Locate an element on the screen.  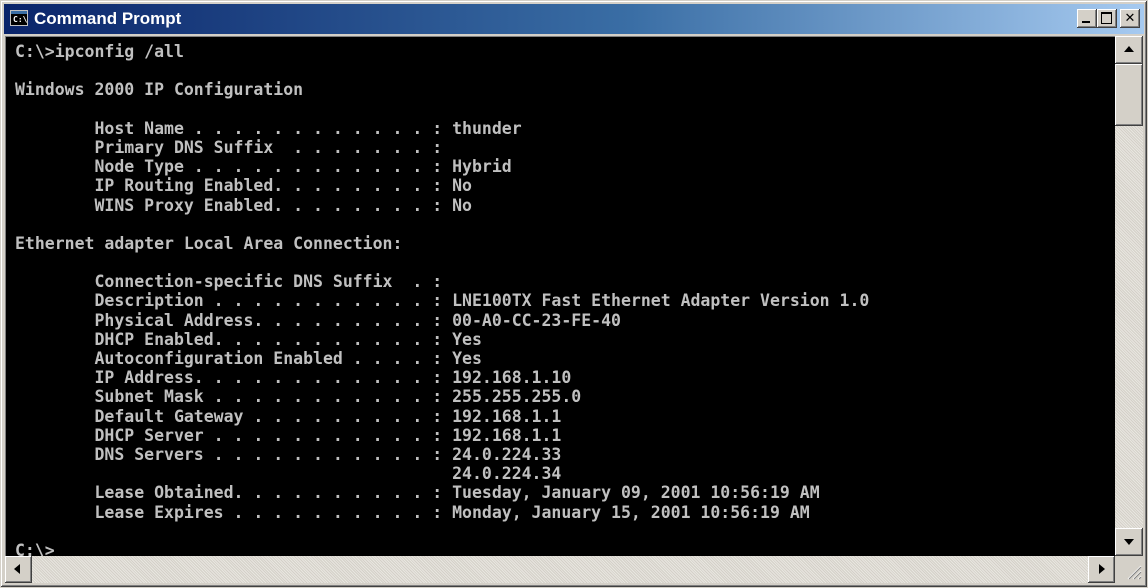
minimize-button is located at coordinates (1087, 18).